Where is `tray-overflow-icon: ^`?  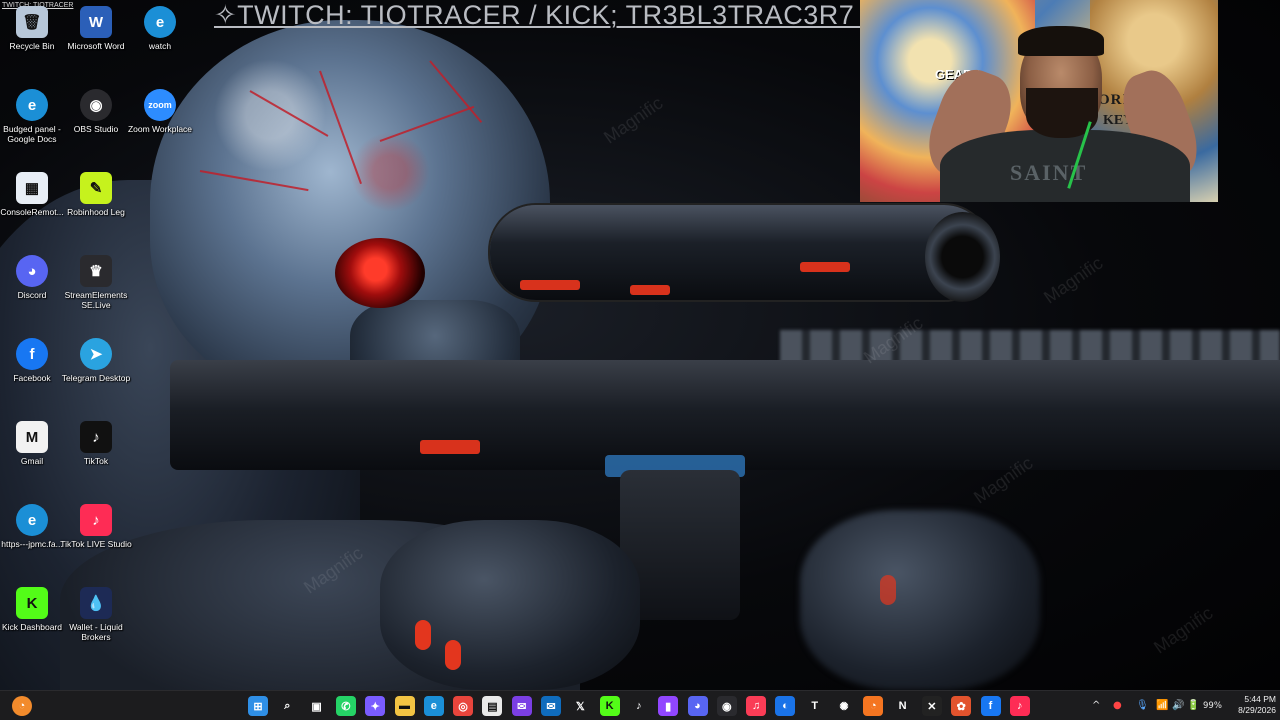 tray-overflow-icon: ^ is located at coordinates (1096, 706).